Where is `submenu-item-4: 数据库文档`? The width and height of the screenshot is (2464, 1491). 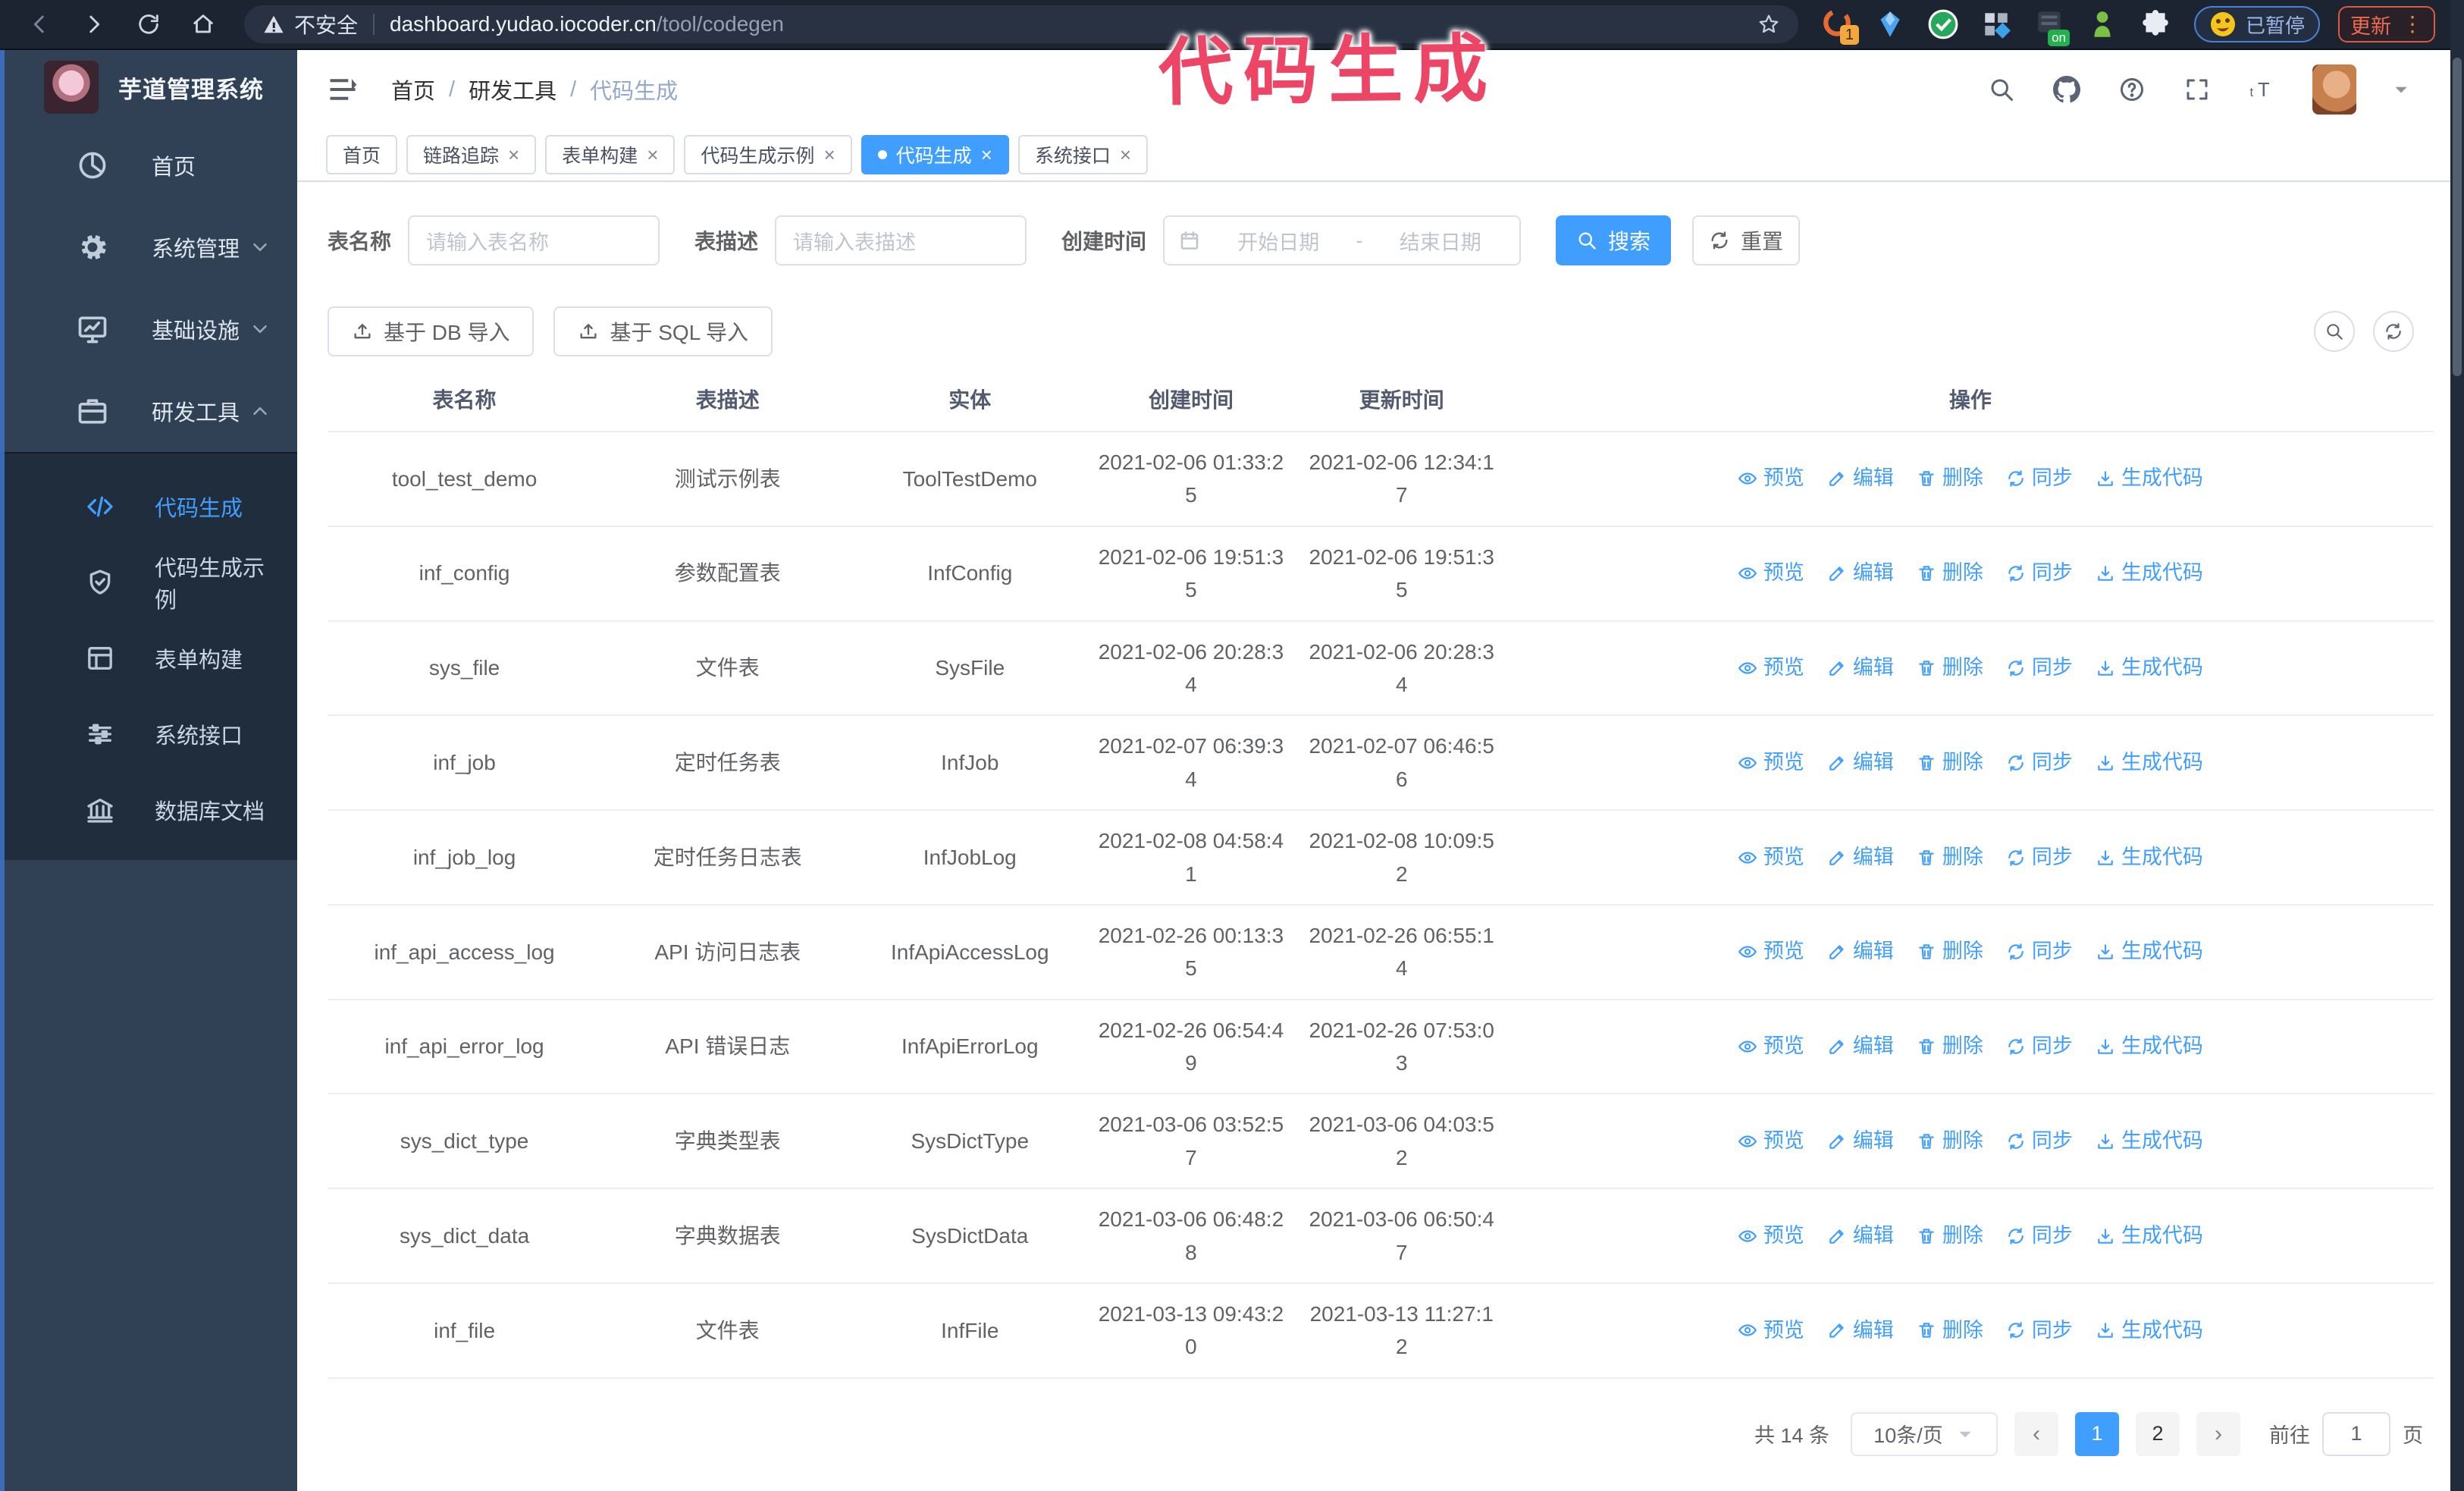
submenu-item-4: 数据库文档 is located at coordinates (148, 810).